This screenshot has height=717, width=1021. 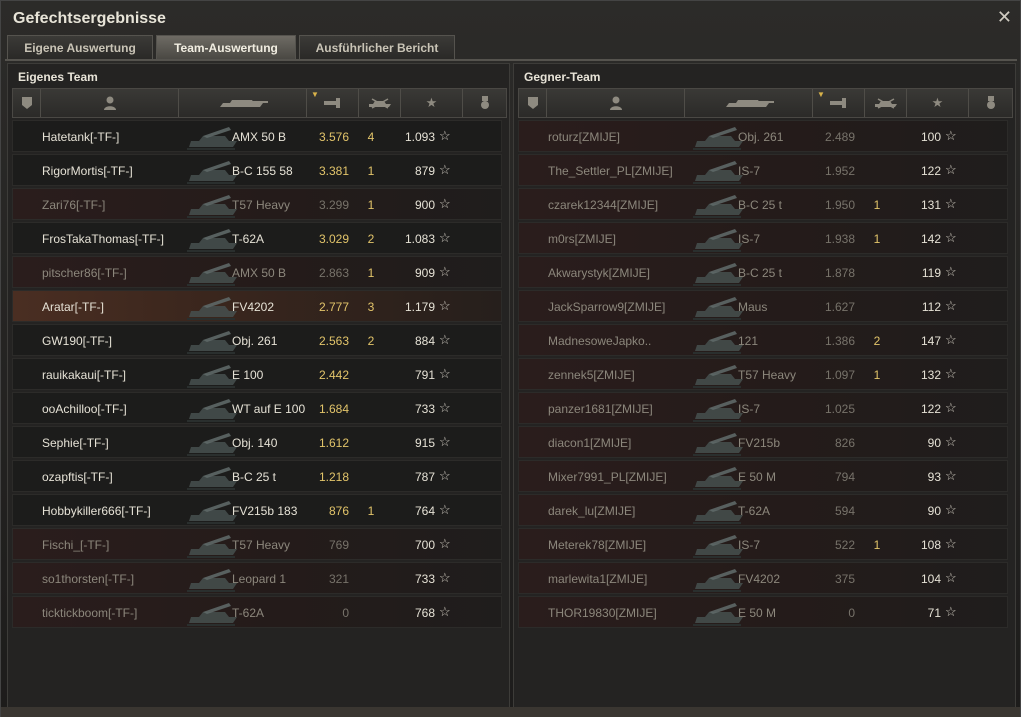 I want to click on xp-value: 2.489, so click(x=839, y=137).